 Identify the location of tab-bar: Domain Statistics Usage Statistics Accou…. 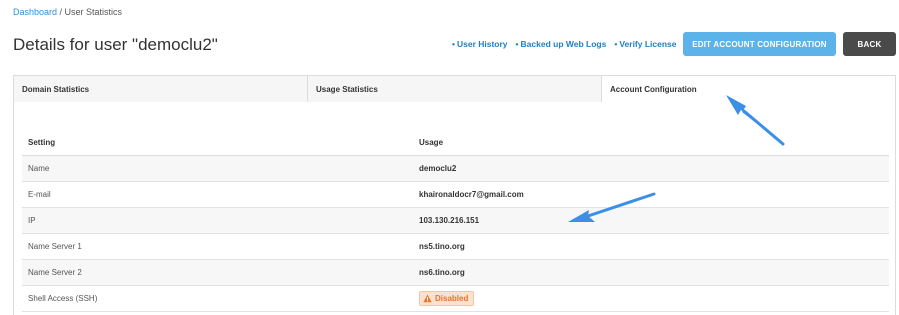
(454, 89).